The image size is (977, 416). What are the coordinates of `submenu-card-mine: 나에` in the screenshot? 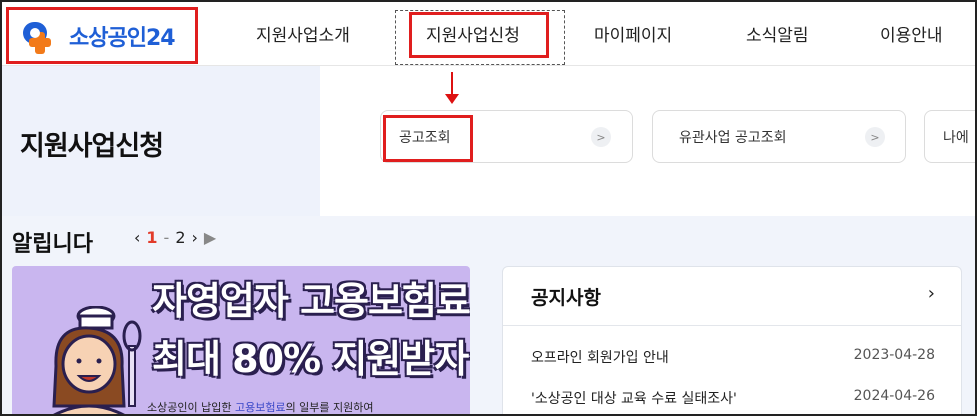 It's located at (949, 136).